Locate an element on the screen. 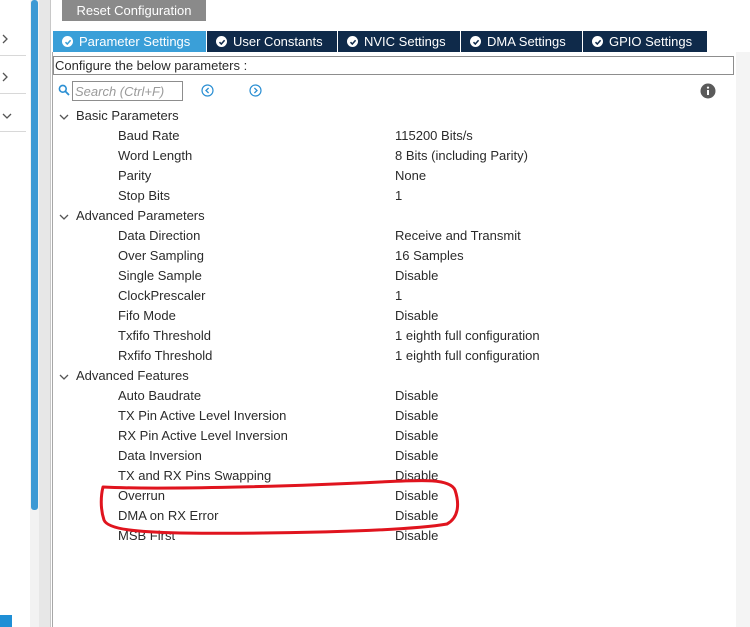 The image size is (750, 627). param-value: 115200 Bits/s is located at coordinates (434, 135).